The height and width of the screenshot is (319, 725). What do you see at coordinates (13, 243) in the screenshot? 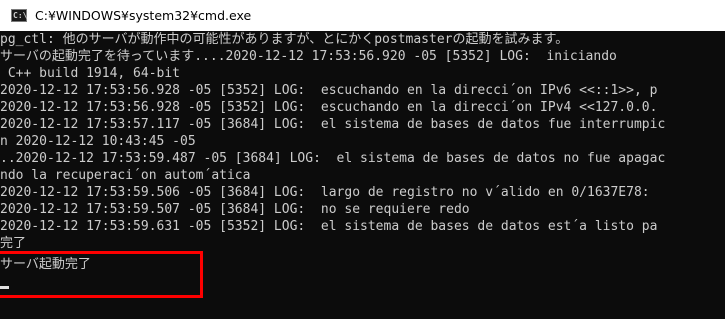
I see `console-line: 完了` at bounding box center [13, 243].